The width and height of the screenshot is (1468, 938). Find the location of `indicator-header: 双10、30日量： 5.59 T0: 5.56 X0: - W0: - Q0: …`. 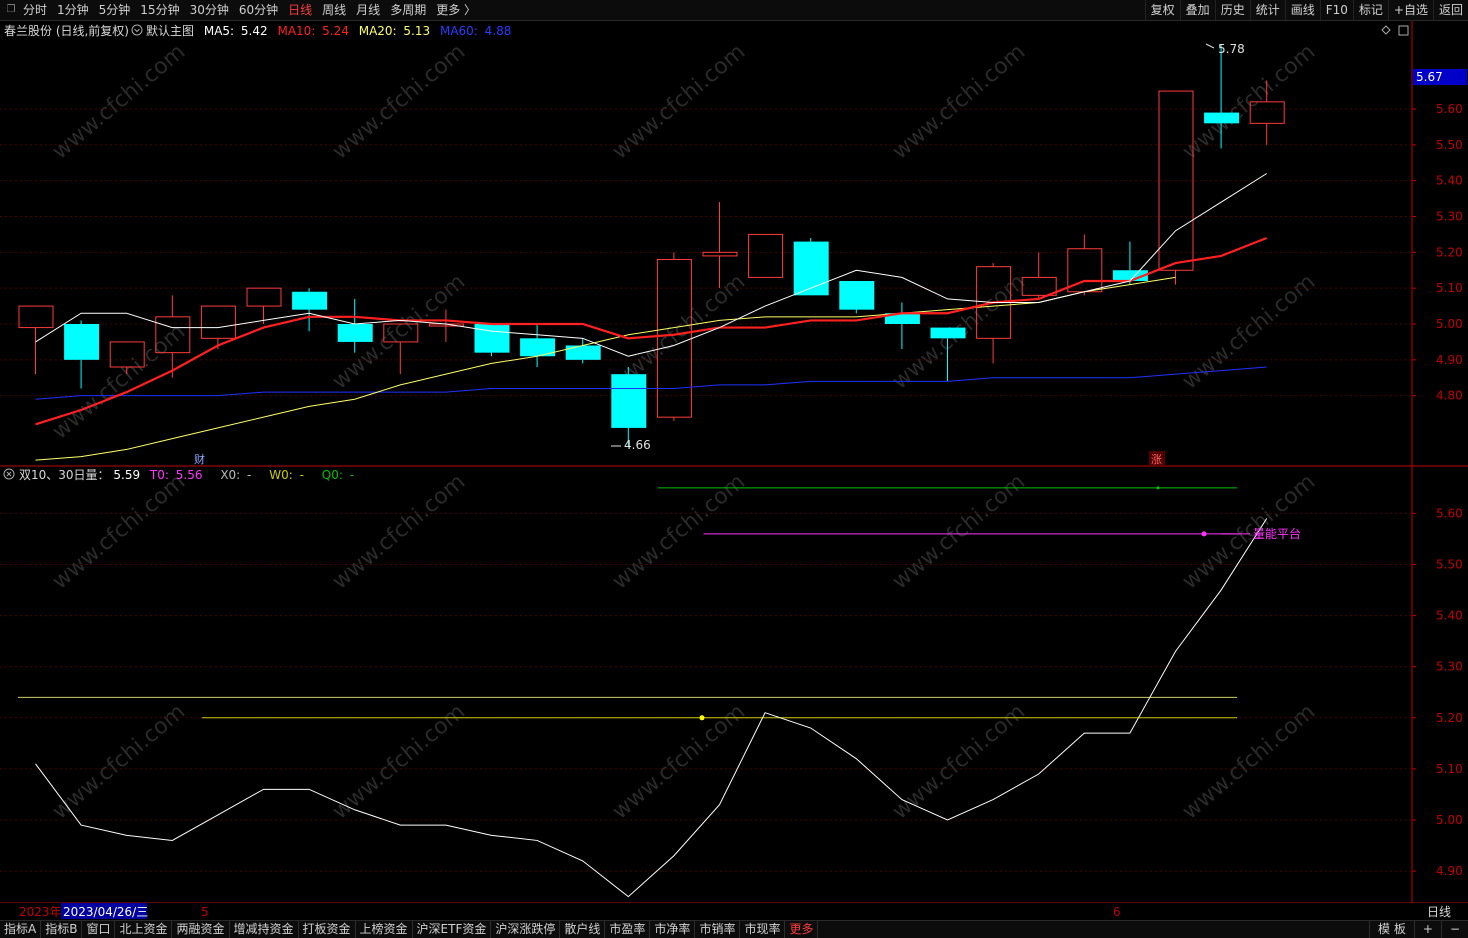

indicator-header: 双10、30日量： 5.59 T0: 5.56 X0: - W0: - Q0: … is located at coordinates (186, 475).